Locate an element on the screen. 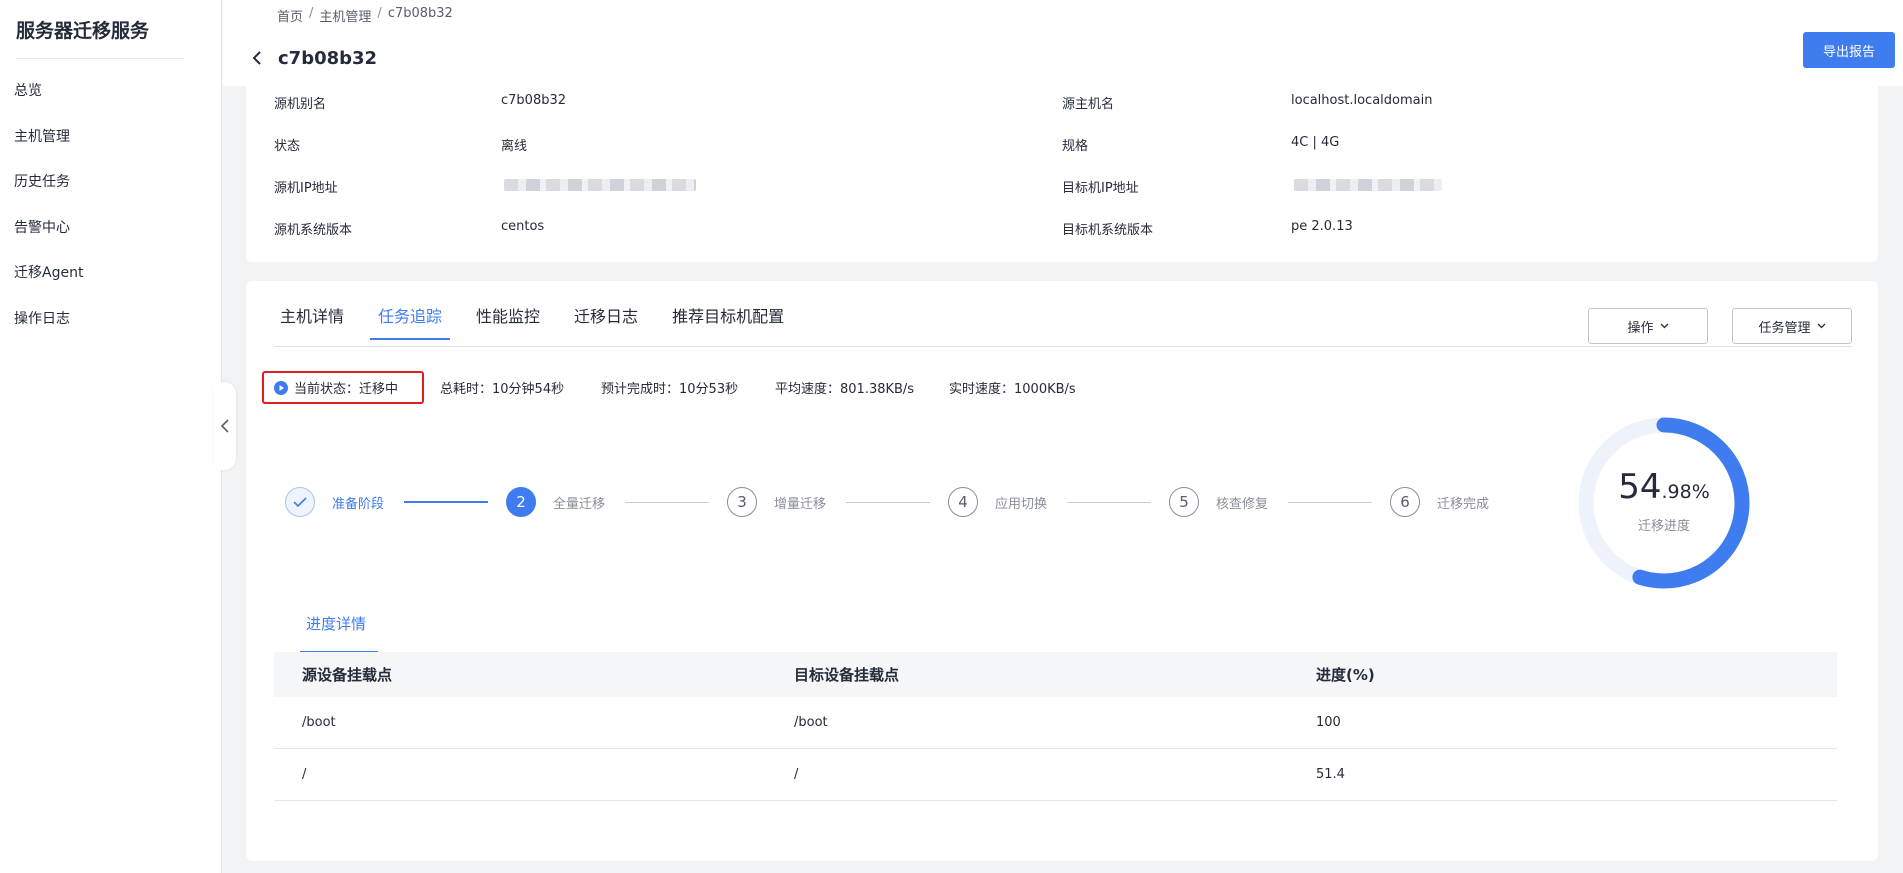  table-header: 源设备挂载点 目标设备挂载点 进度(%) is located at coordinates (1055, 674).